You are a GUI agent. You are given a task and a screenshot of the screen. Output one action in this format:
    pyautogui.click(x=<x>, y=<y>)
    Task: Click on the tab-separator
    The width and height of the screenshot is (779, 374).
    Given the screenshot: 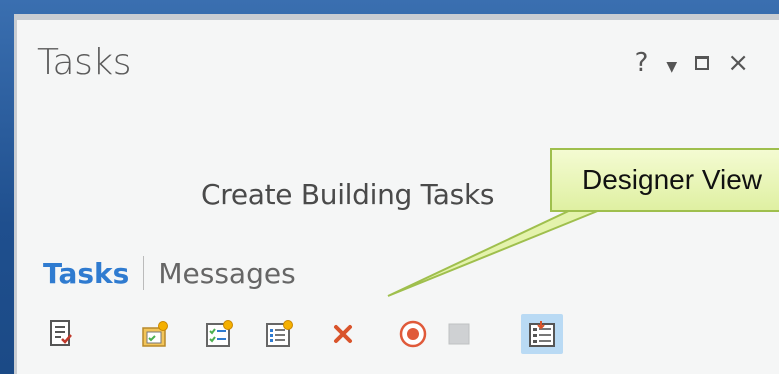 What is the action you would take?
    pyautogui.click(x=144, y=273)
    